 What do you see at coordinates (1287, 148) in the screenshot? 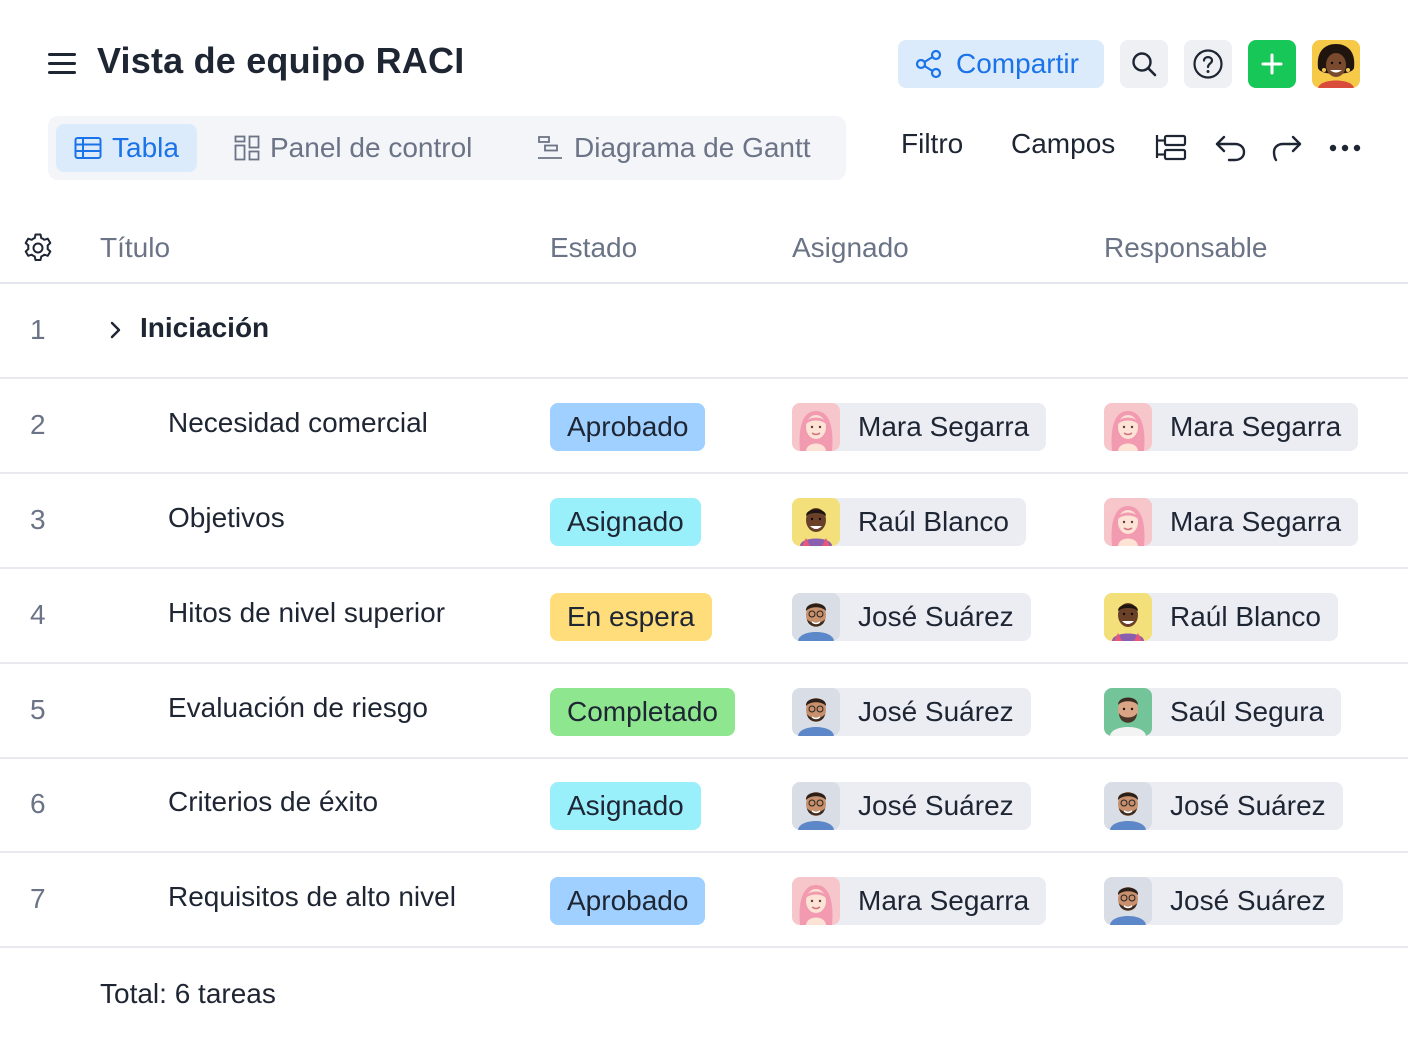
I see `redo-icon` at bounding box center [1287, 148].